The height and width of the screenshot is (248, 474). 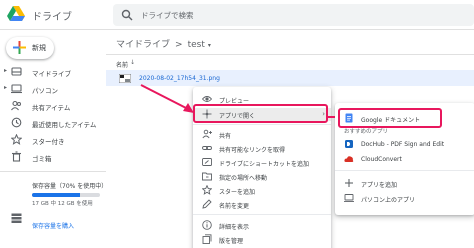 What do you see at coordinates (234, 227) in the screenshot?
I see `menu-item-label: 詳細を表示` at bounding box center [234, 227].